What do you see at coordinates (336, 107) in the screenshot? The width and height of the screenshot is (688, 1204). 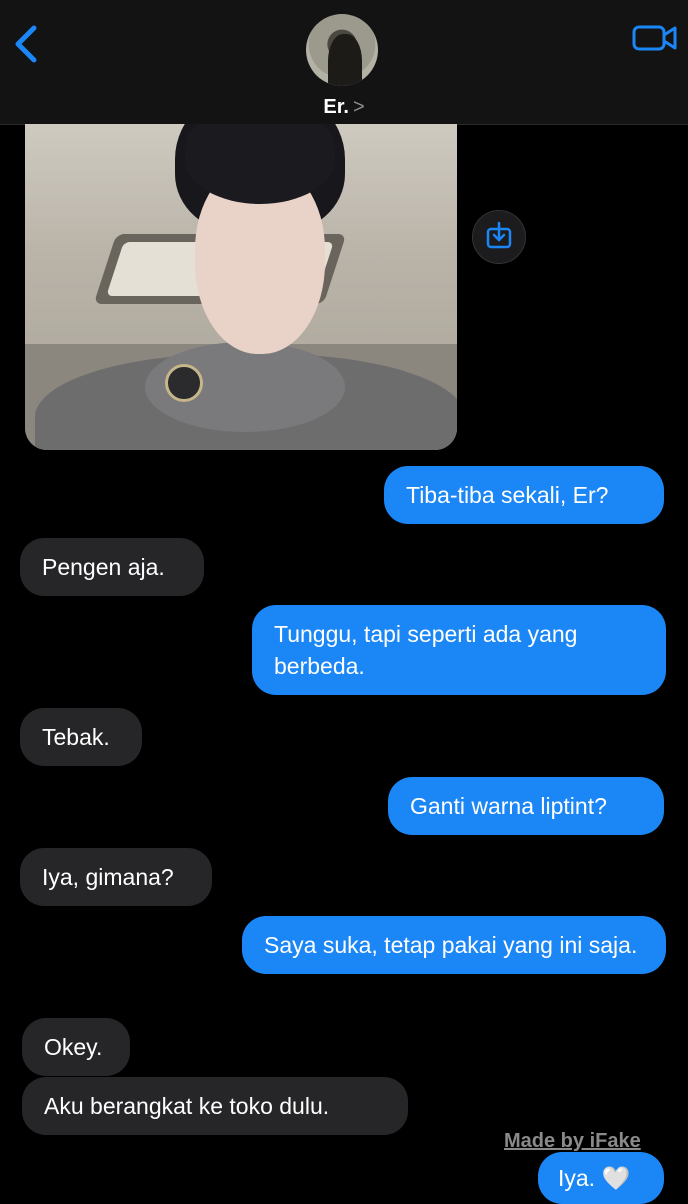 I see `contact-name: Er.` at bounding box center [336, 107].